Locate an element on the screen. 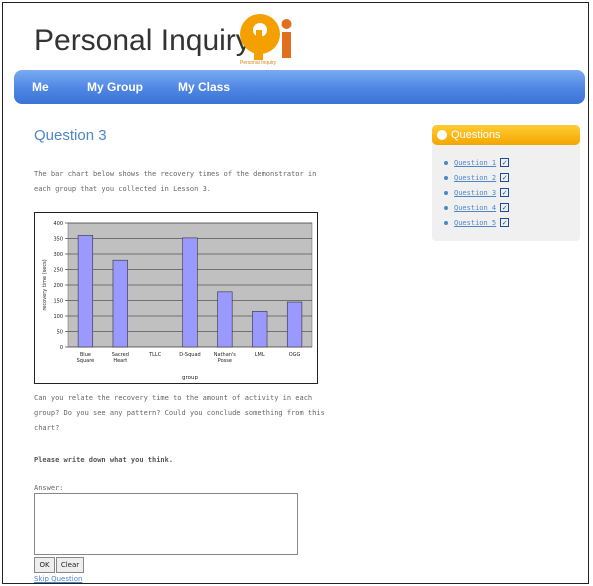 This screenshot has height=586, width=593. body-line-3: chart? is located at coordinates (47, 428).